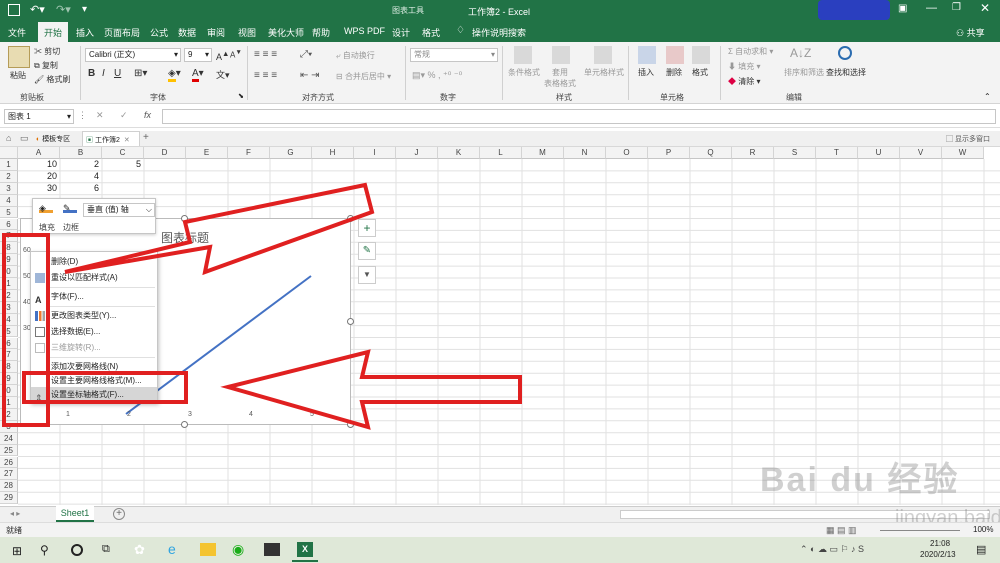  What do you see at coordinates (15, 513) in the screenshot?
I see `sheet-nav-arrows: ◂ ▸` at bounding box center [15, 513].